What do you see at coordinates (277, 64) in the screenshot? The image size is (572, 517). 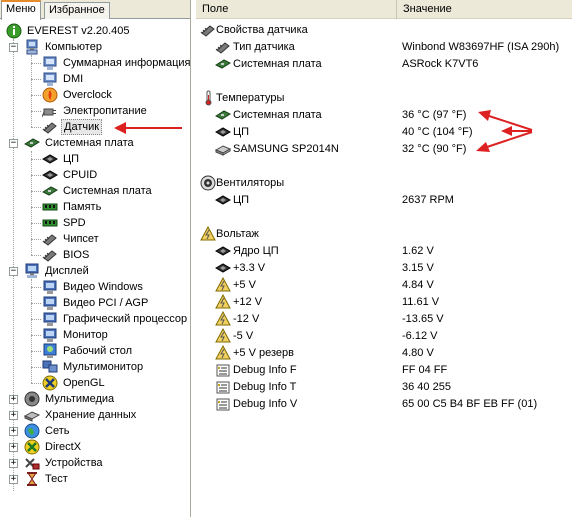 I see `field-cell: Системная плата` at bounding box center [277, 64].